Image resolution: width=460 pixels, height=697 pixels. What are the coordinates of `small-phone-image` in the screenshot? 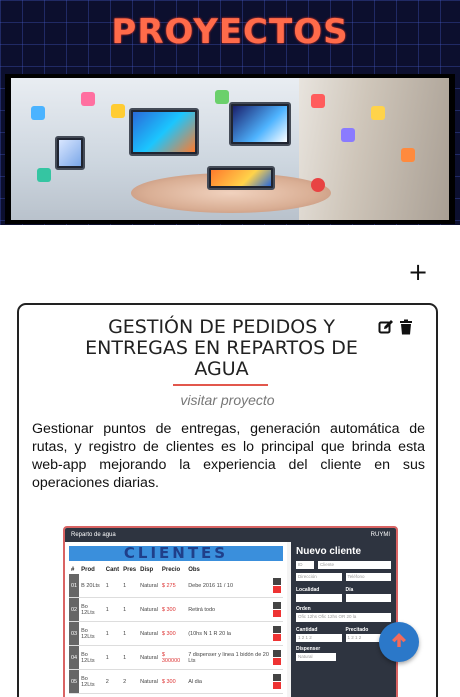 It's located at (70, 153).